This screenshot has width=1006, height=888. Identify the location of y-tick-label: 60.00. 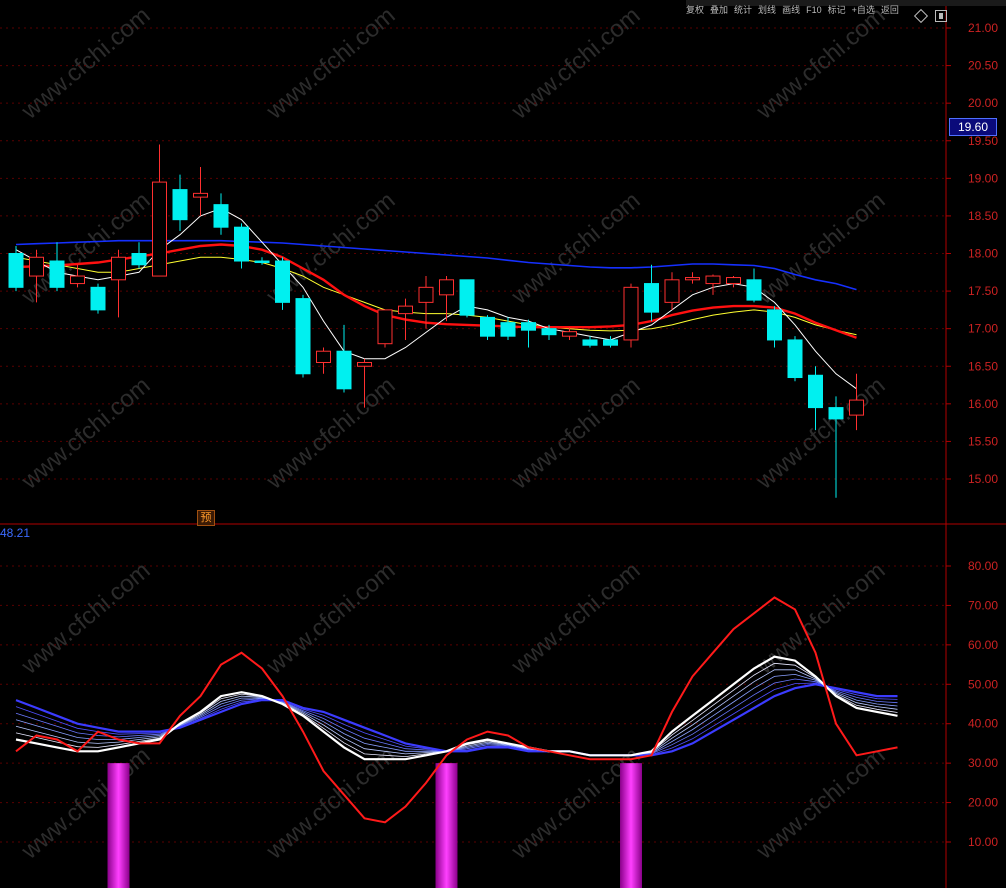
(983, 645).